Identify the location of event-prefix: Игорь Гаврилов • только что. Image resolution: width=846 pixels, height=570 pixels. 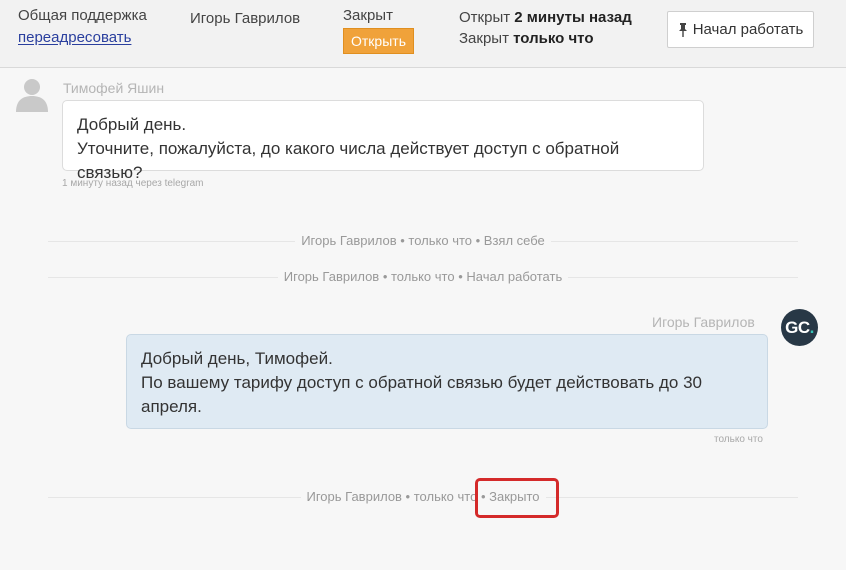
(392, 496).